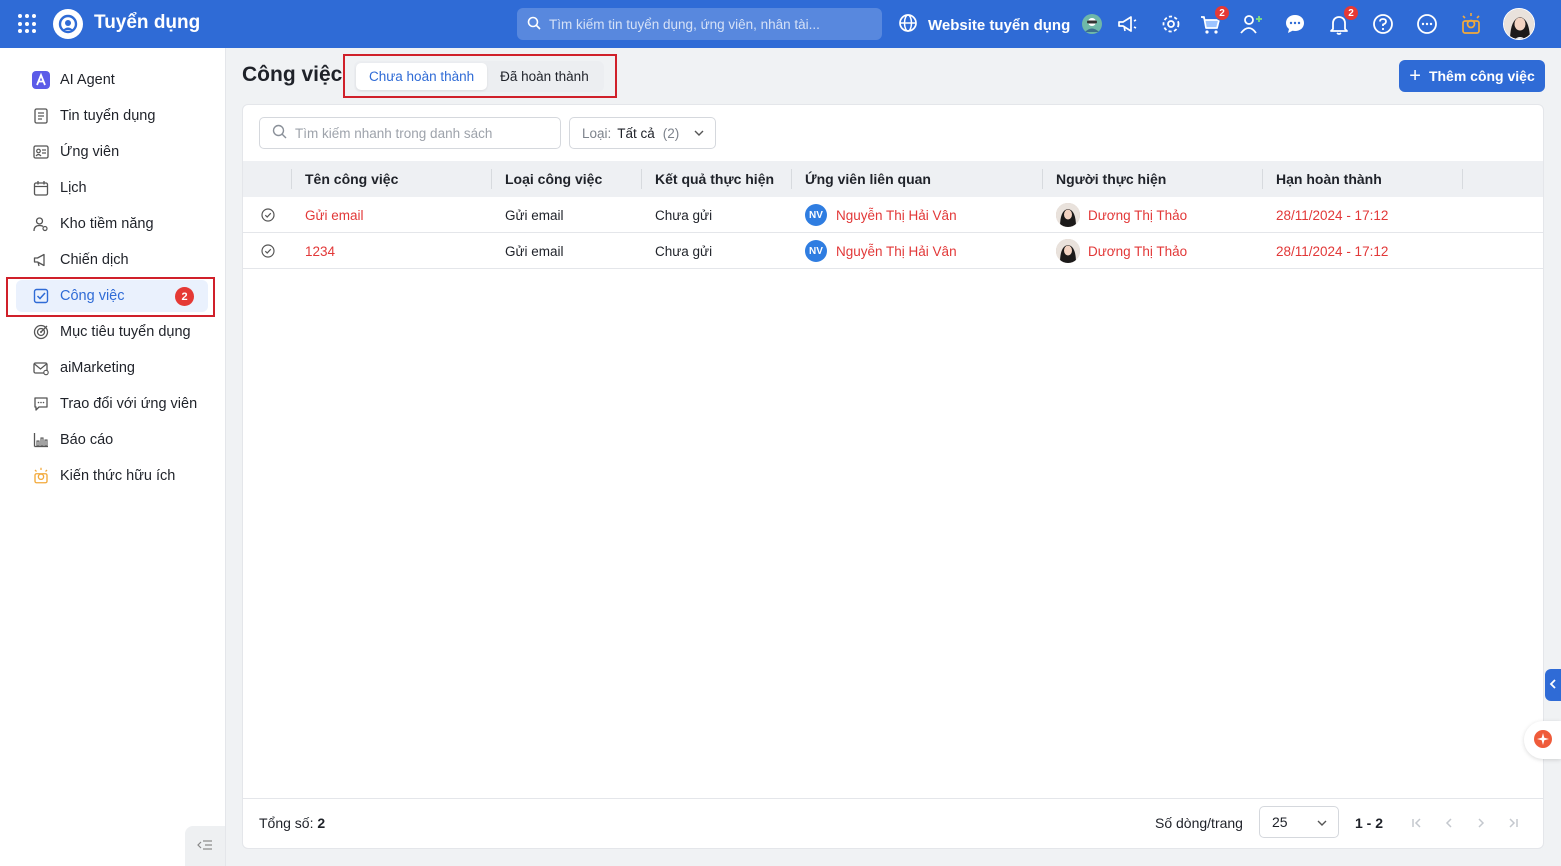 The height and width of the screenshot is (866, 1561). What do you see at coordinates (112, 188) in the screenshot?
I see `sidebar-item-calendar: Lịch` at bounding box center [112, 188].